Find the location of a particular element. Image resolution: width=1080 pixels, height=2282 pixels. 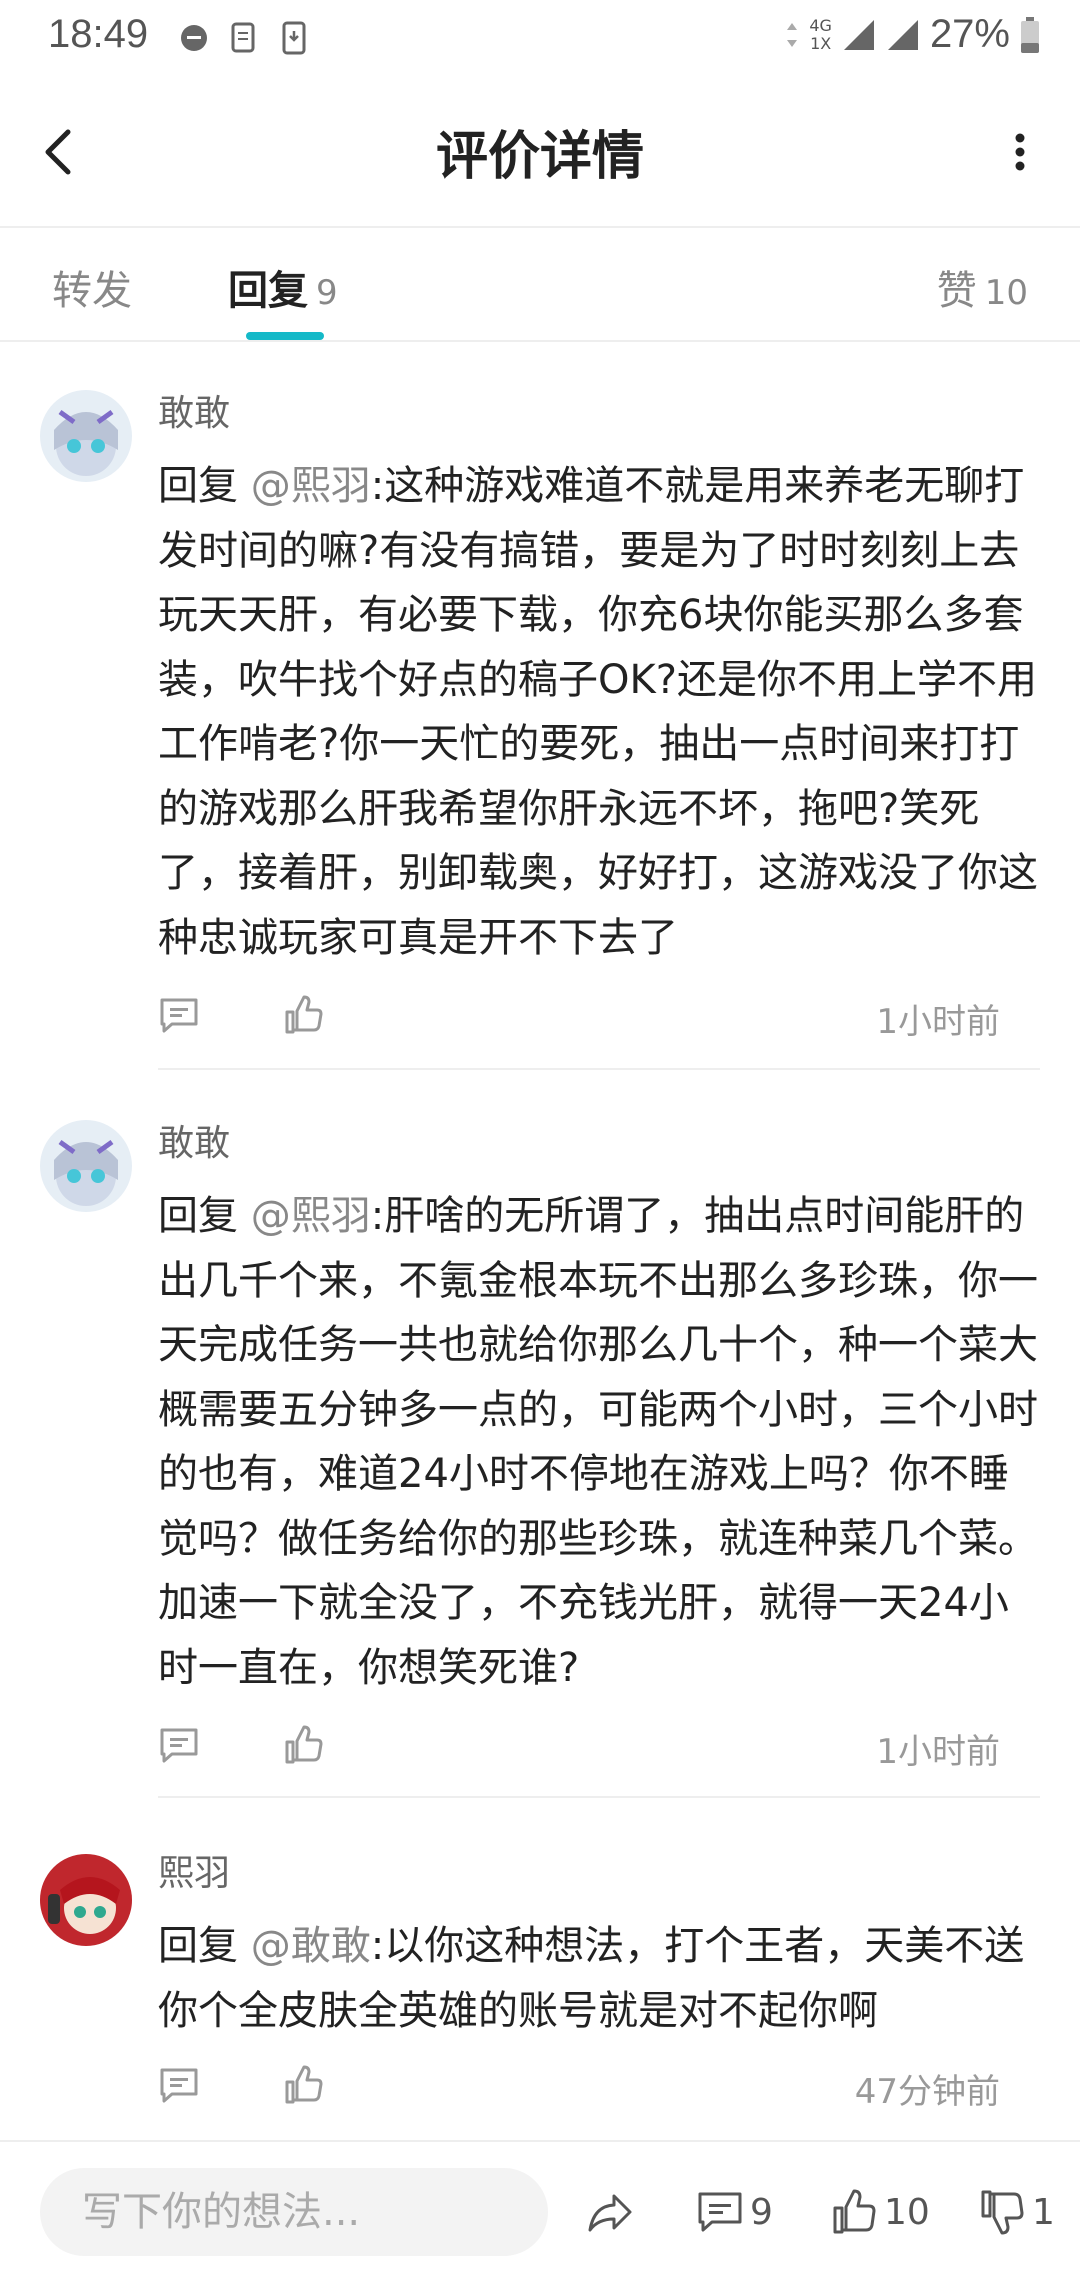

comment-actions: 47分钟前 is located at coordinates (579, 2089).